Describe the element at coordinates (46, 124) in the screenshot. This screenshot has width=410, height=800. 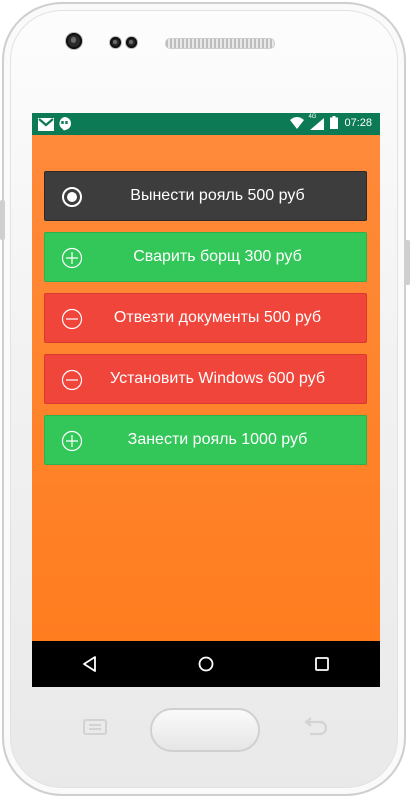
I see `gmail-icon` at that location.